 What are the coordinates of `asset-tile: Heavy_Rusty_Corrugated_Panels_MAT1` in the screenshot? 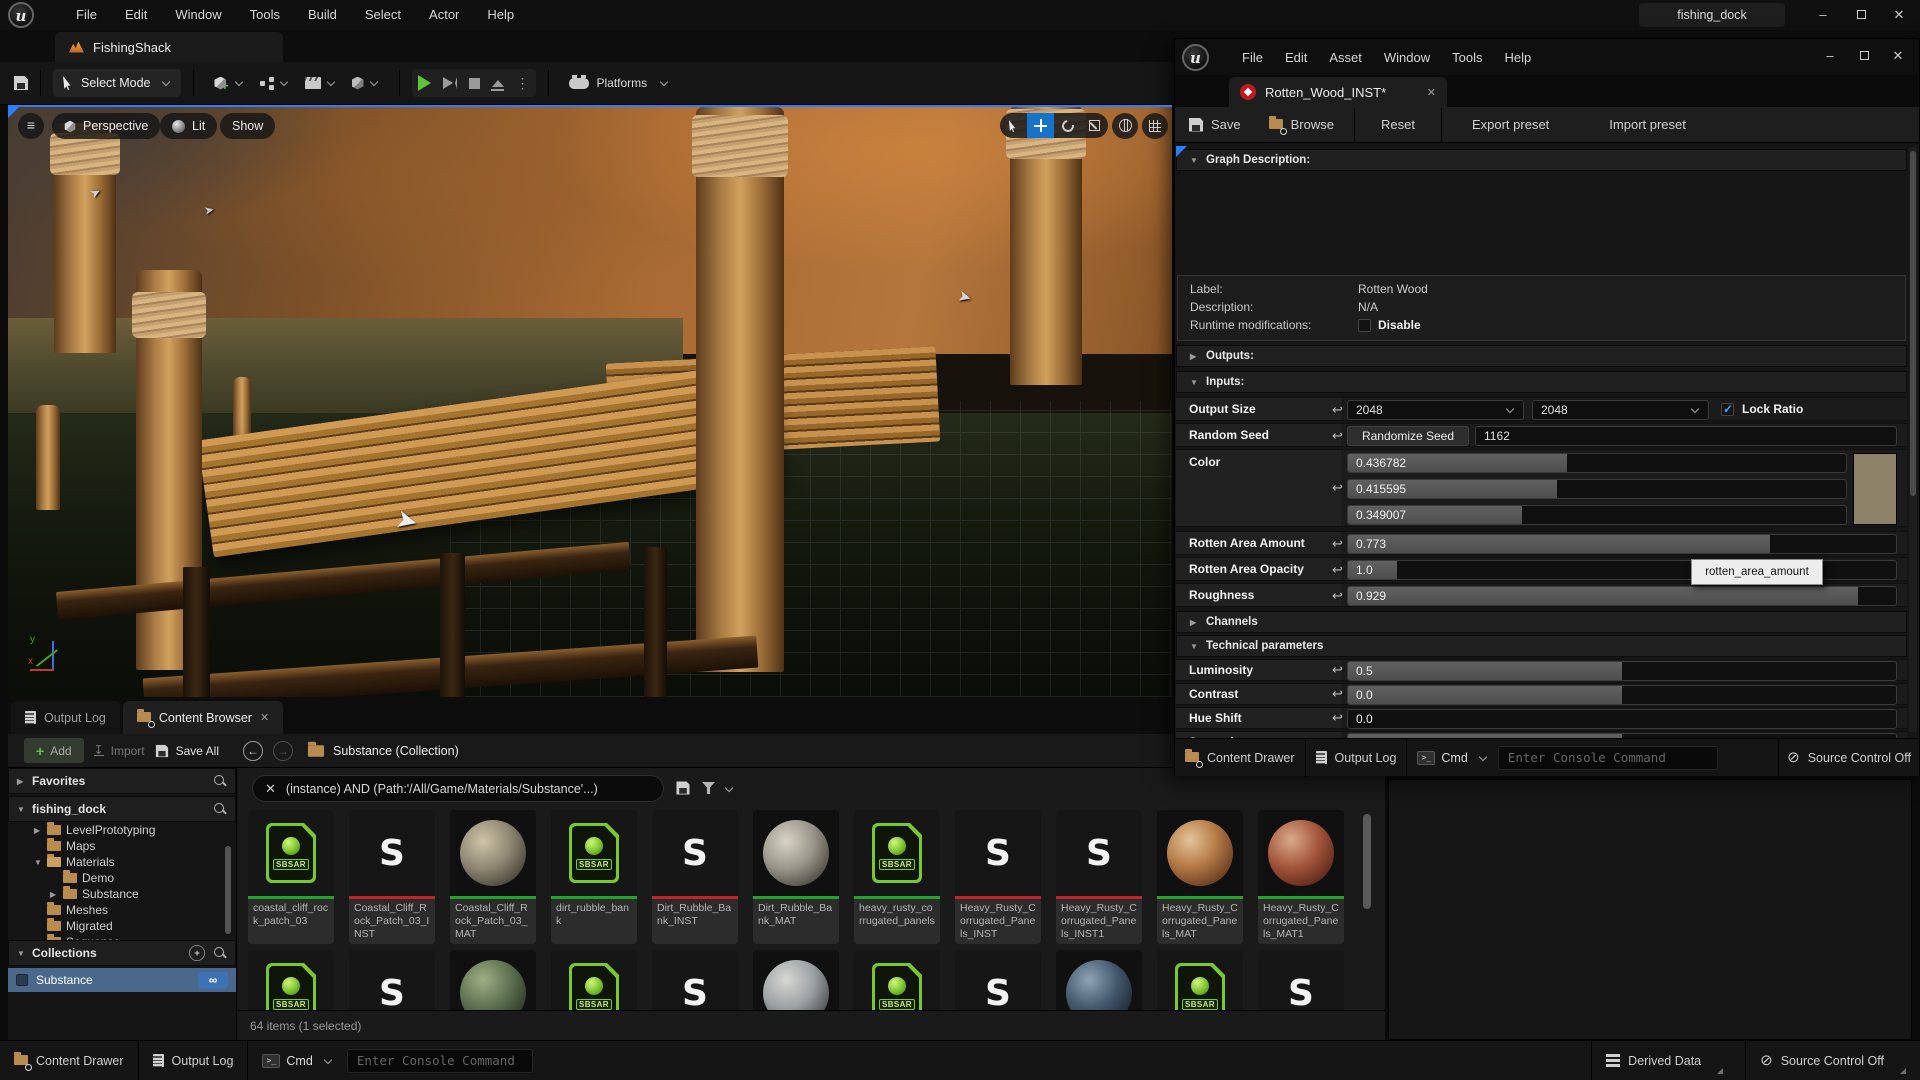 It's located at (1301, 877).